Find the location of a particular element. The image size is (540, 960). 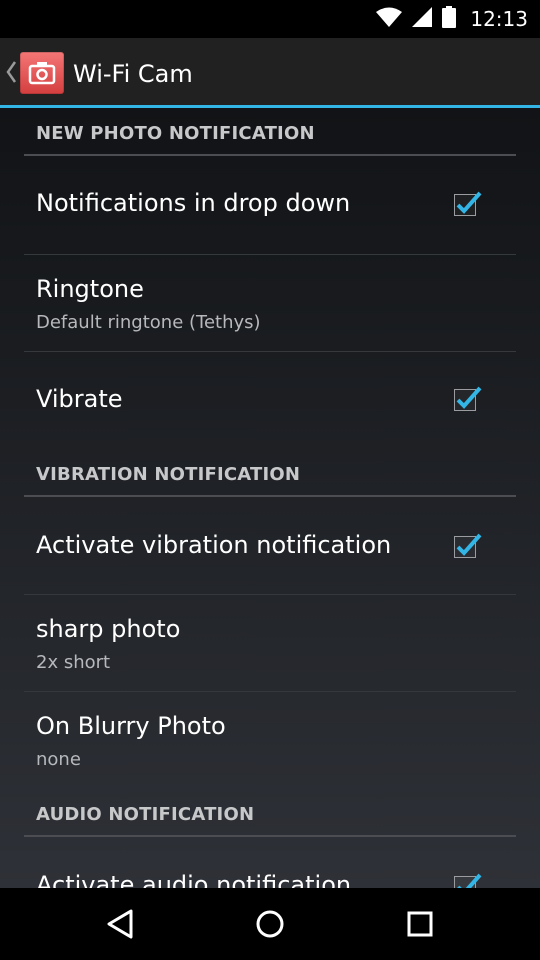

vibrate-checkbox is located at coordinates (468, 398).